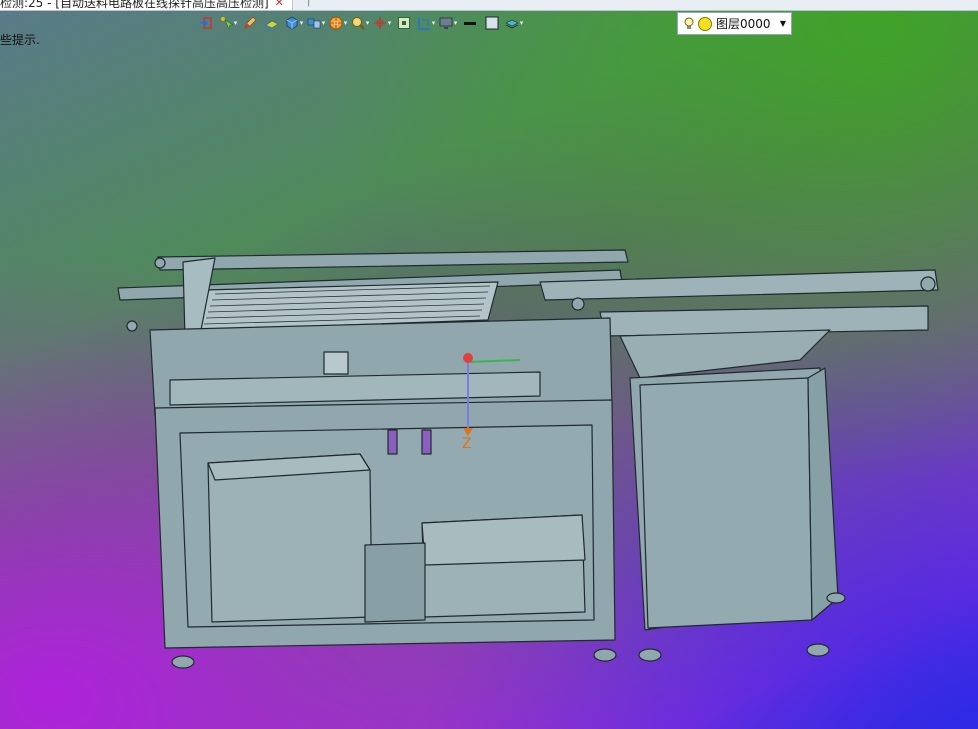  What do you see at coordinates (823, 494) in the screenshot?
I see `side-cabinet-side` at bounding box center [823, 494].